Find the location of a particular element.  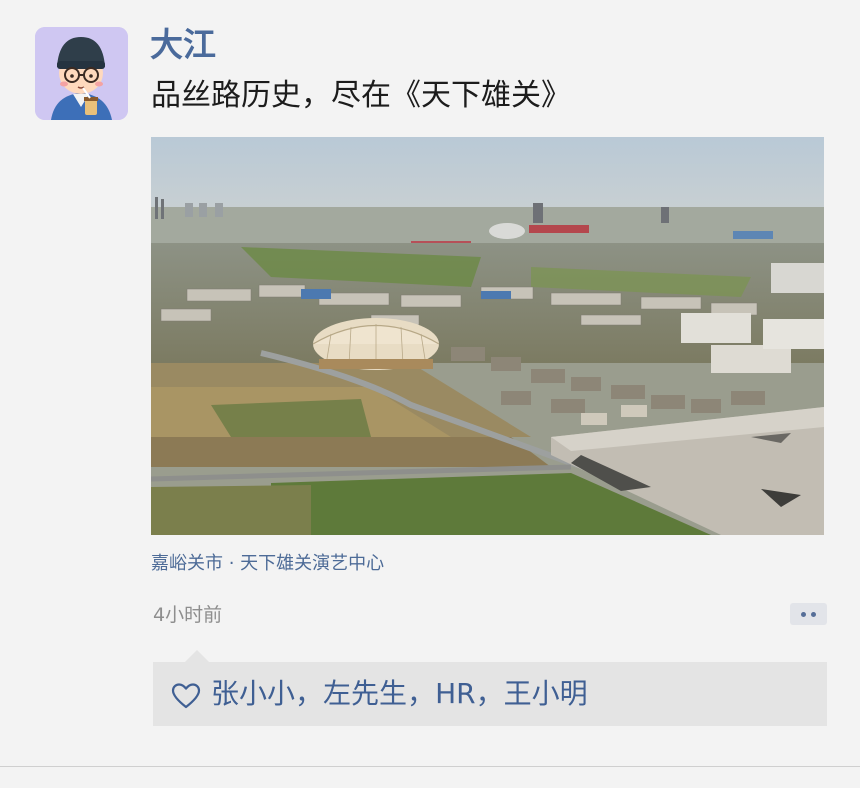

heart-outline-icon is located at coordinates (186, 696).